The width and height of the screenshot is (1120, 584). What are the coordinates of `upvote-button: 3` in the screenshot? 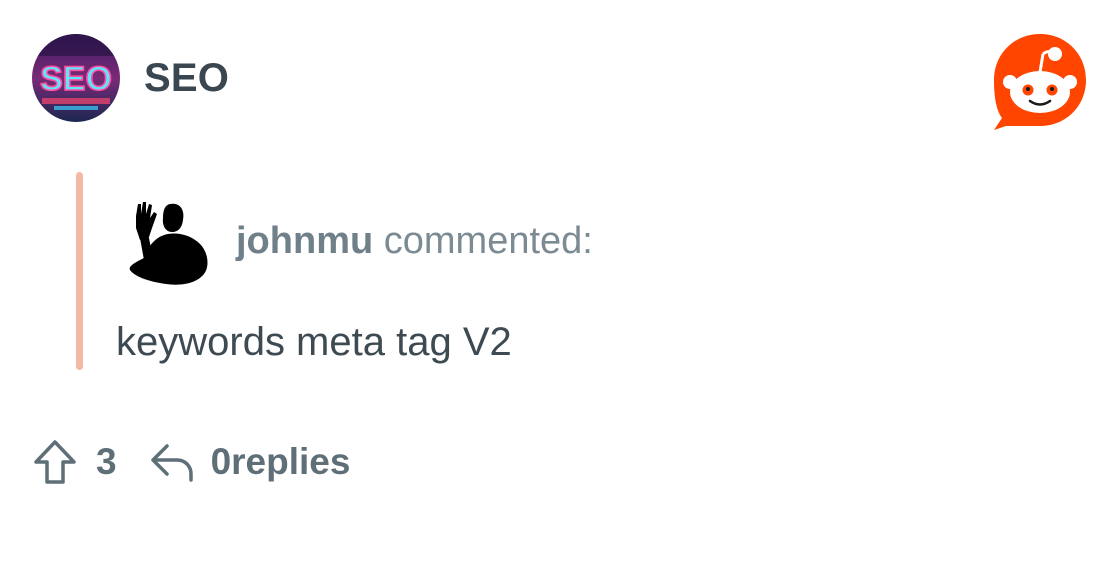 It's located at (74, 462).